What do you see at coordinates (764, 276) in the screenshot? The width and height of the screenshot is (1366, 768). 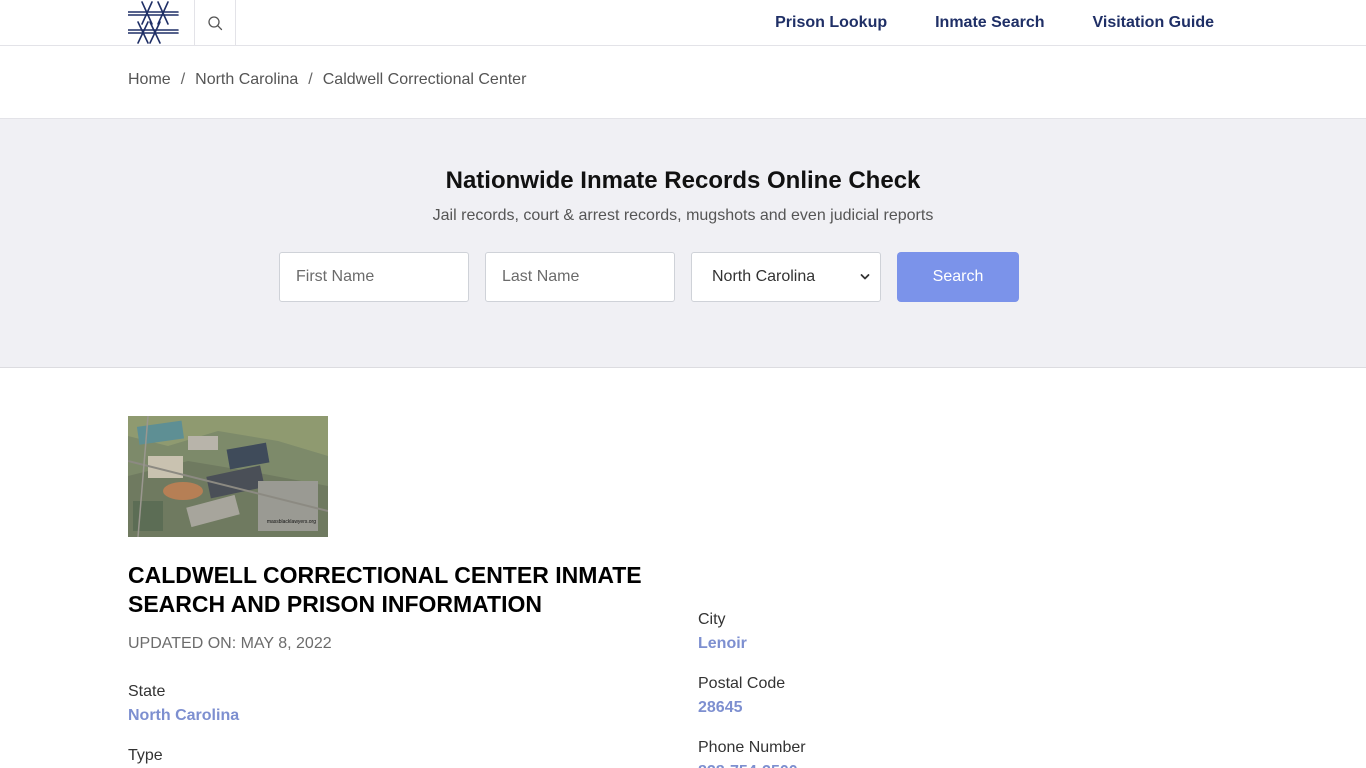 I see `state-select-value: North Carolina` at bounding box center [764, 276].